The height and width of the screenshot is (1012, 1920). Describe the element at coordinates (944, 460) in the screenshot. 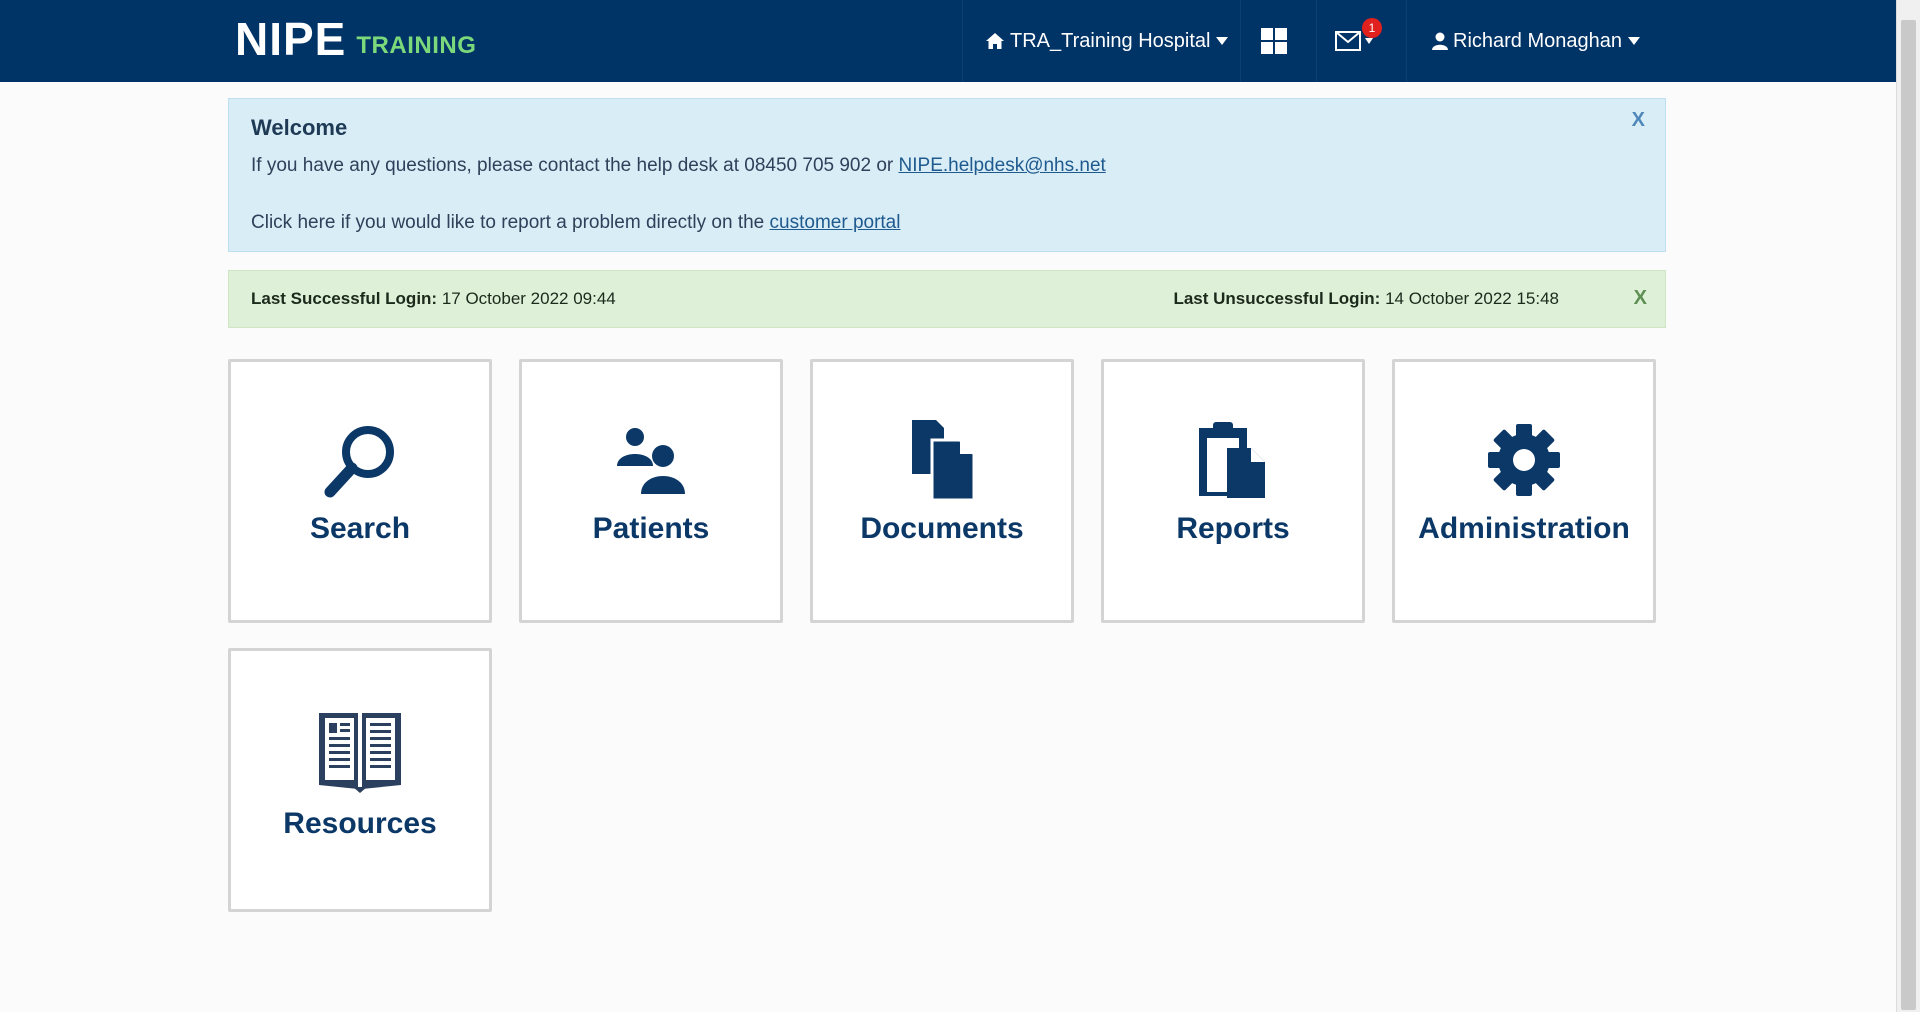

I see `documents-icon` at that location.